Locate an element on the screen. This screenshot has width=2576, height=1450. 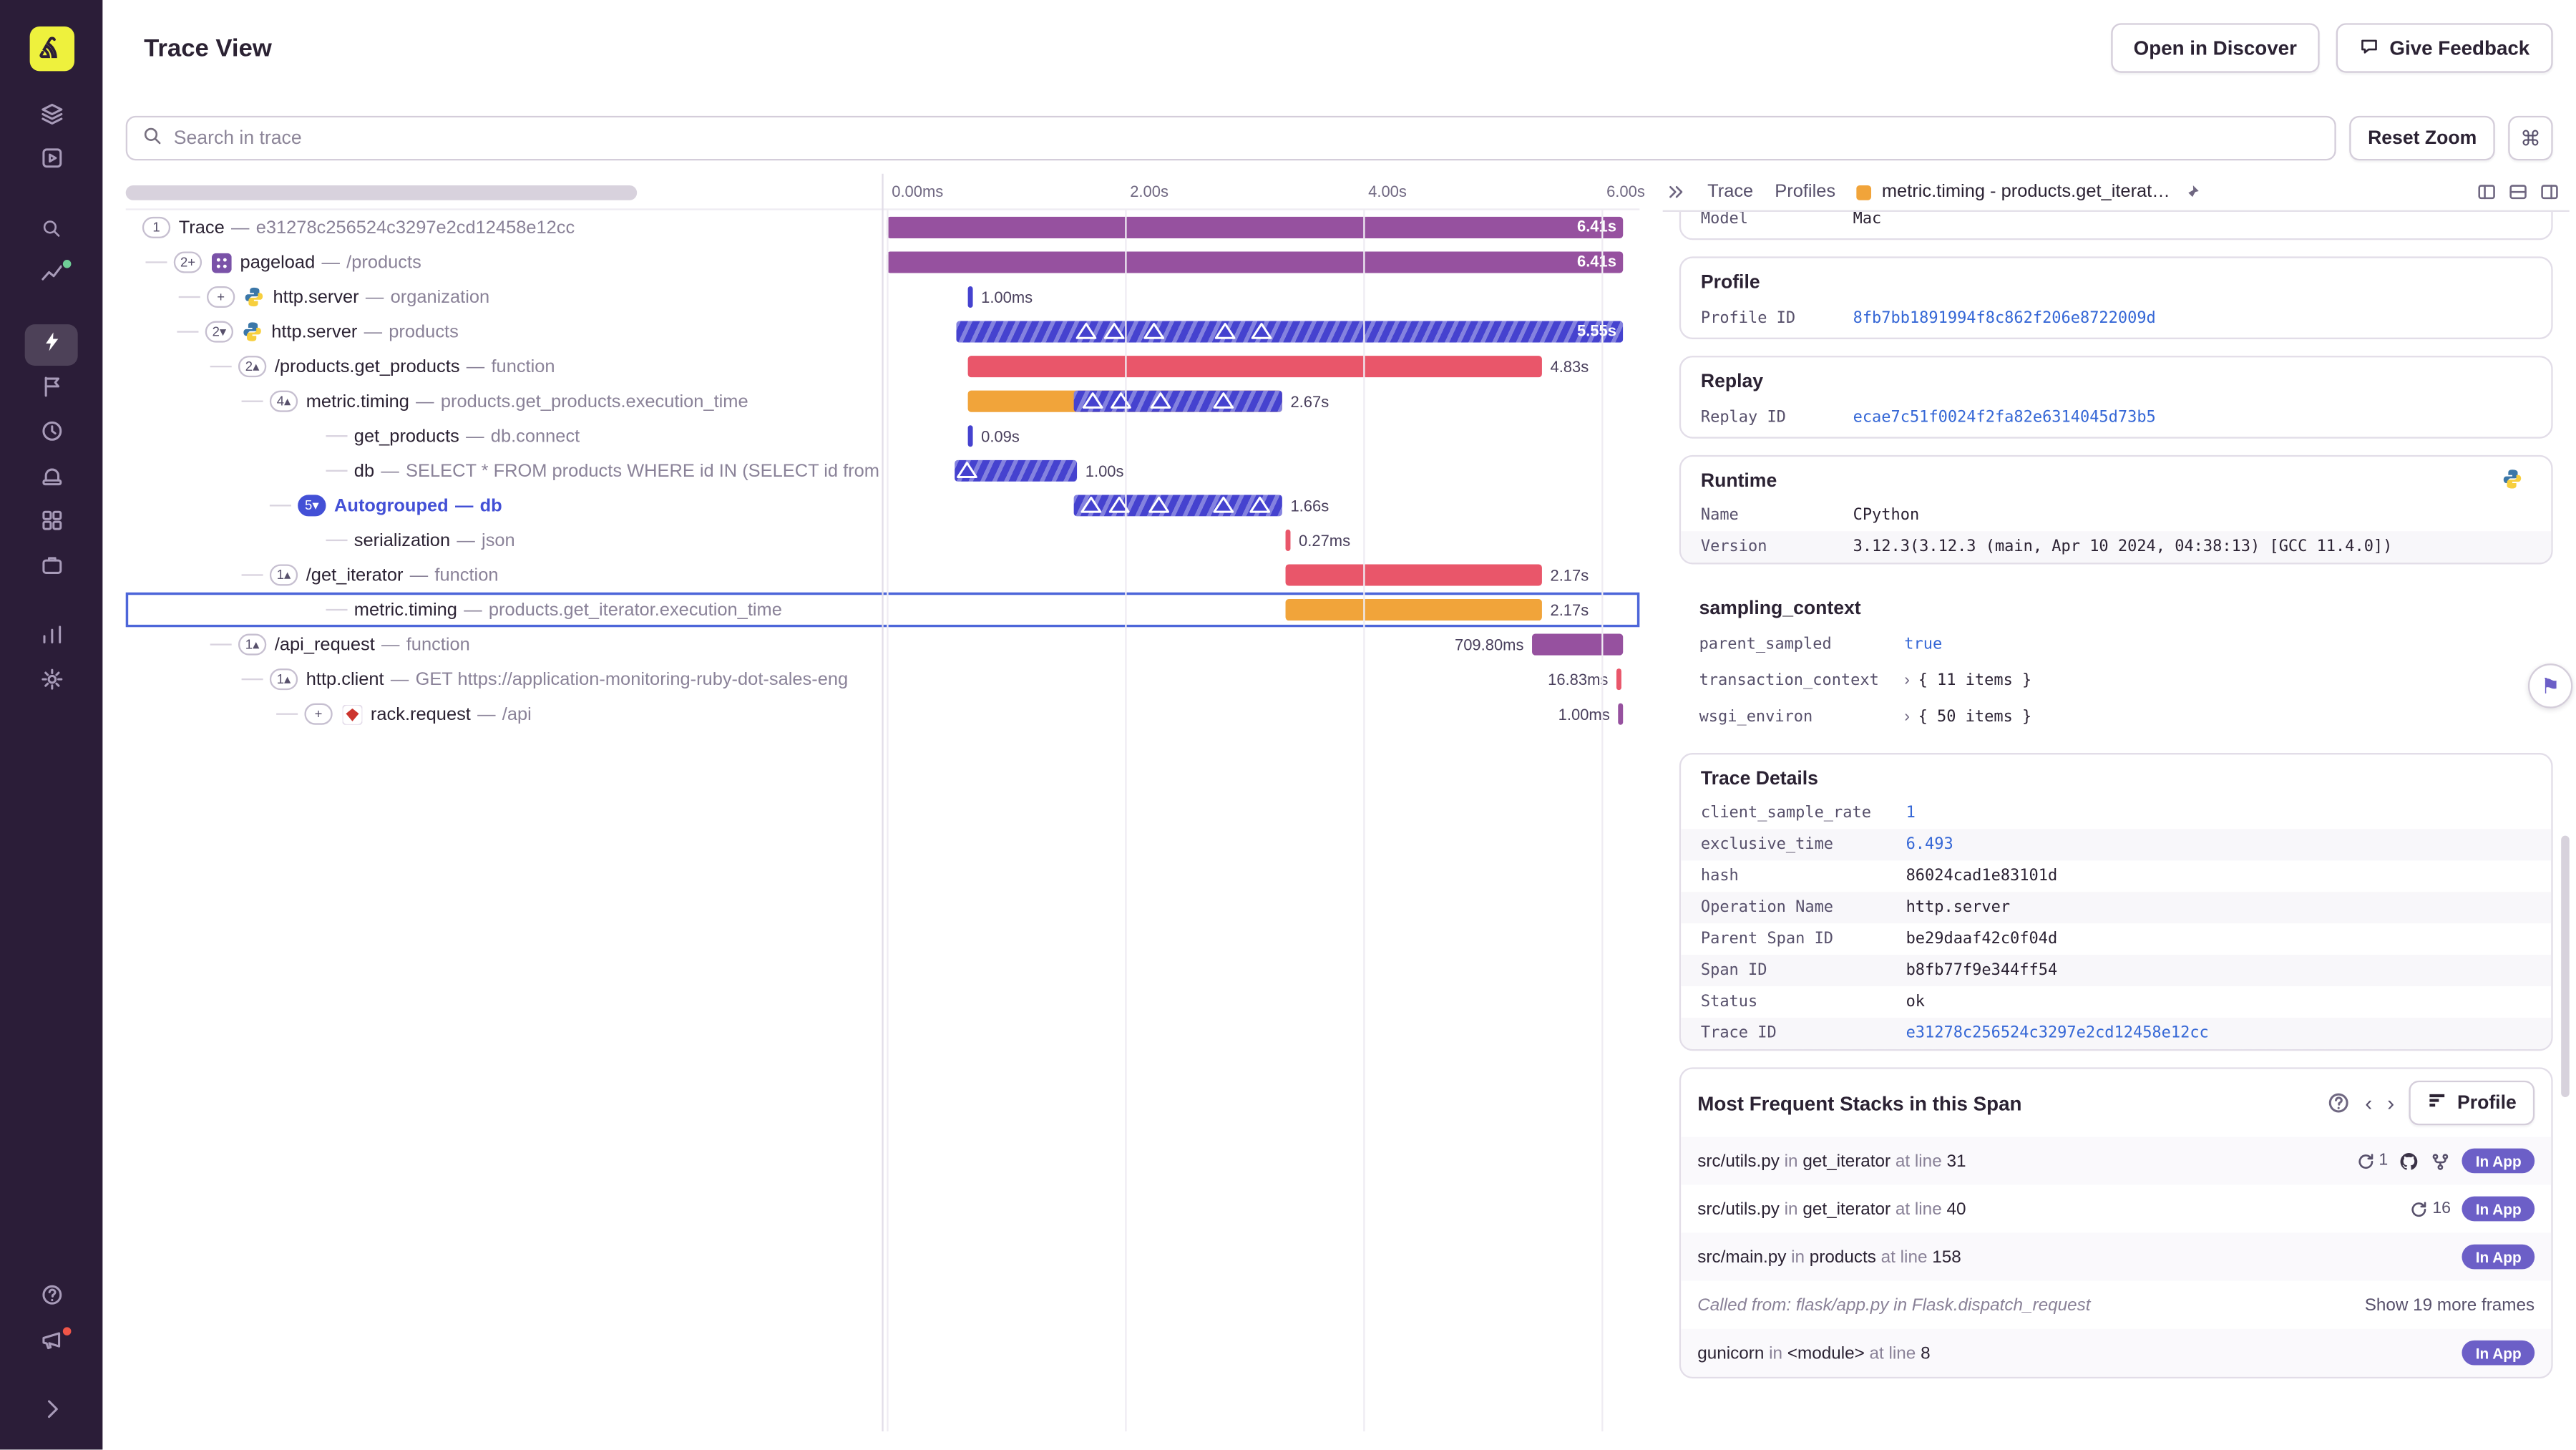
chevrons-right-icon is located at coordinates (1676, 192).